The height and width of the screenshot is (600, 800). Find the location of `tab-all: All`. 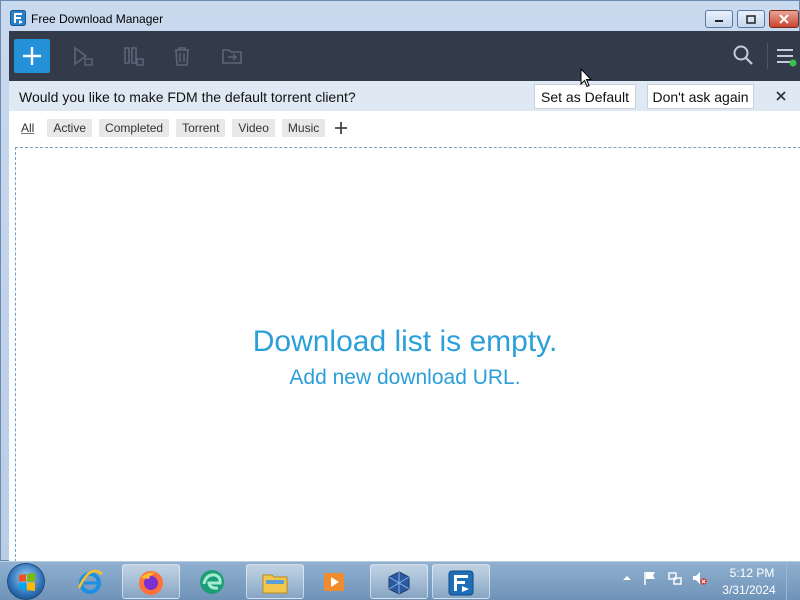

tab-all: All is located at coordinates (28, 128).